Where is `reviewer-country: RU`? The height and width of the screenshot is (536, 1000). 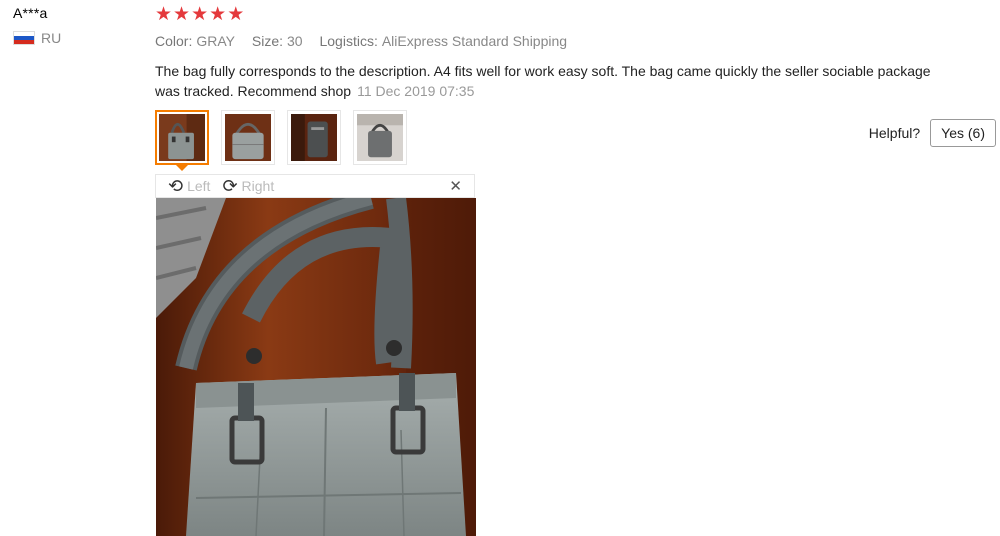
reviewer-country: RU is located at coordinates (37, 38).